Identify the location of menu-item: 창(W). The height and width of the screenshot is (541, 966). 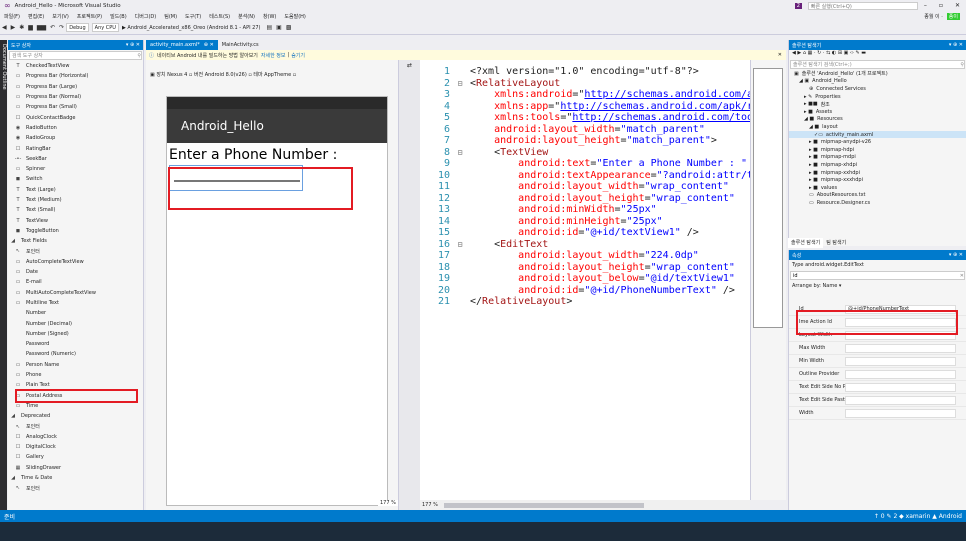
(269, 16).